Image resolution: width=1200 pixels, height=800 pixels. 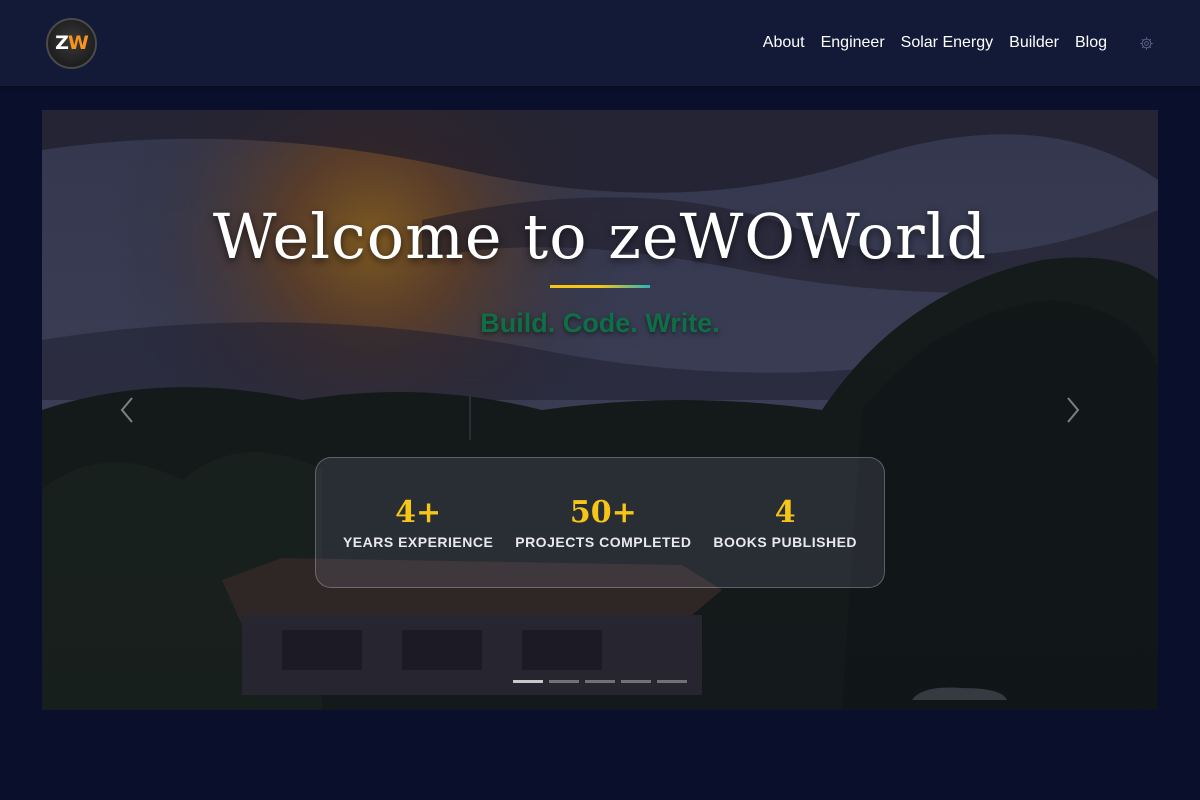 I want to click on nav-links: About Engineer Solar Energy Builder Blog, so click(x=958, y=43).